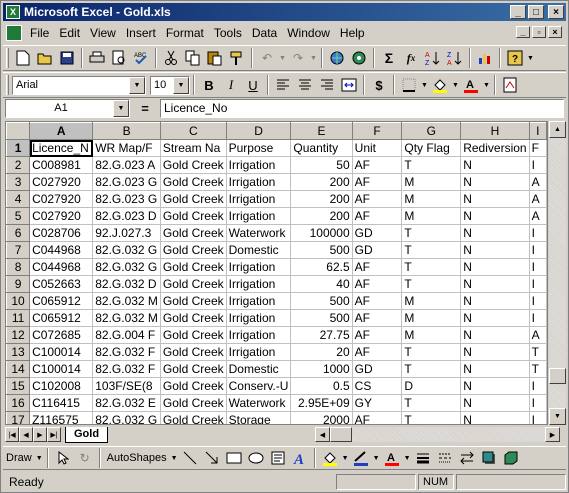  I want to click on print-icon, so click(97, 58).